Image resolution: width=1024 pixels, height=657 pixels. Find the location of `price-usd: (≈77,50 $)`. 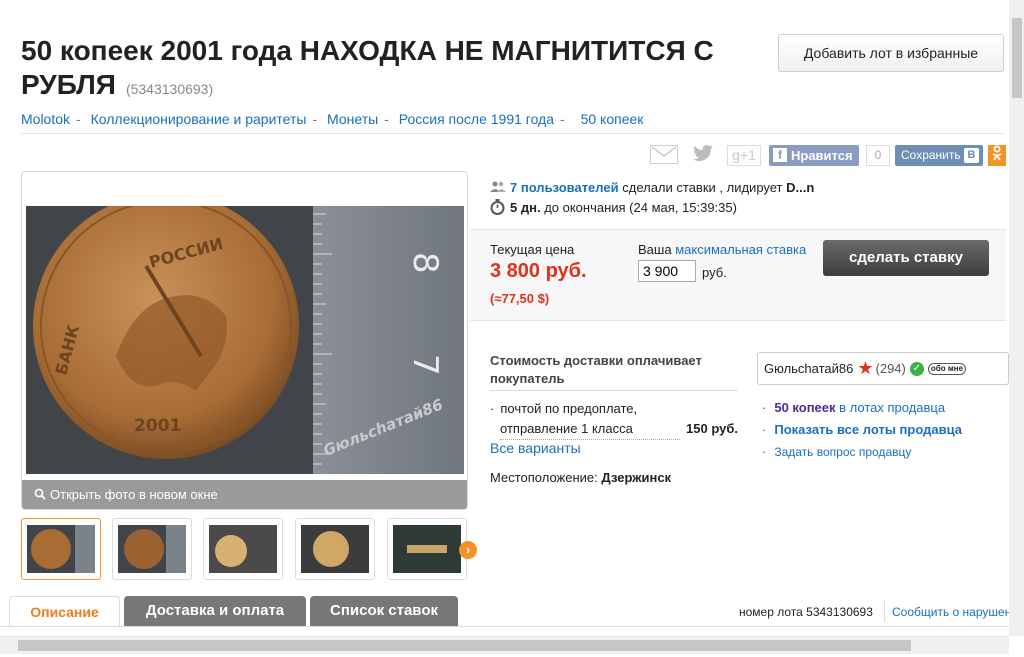

price-usd: (≈77,50 $) is located at coordinates (520, 298).